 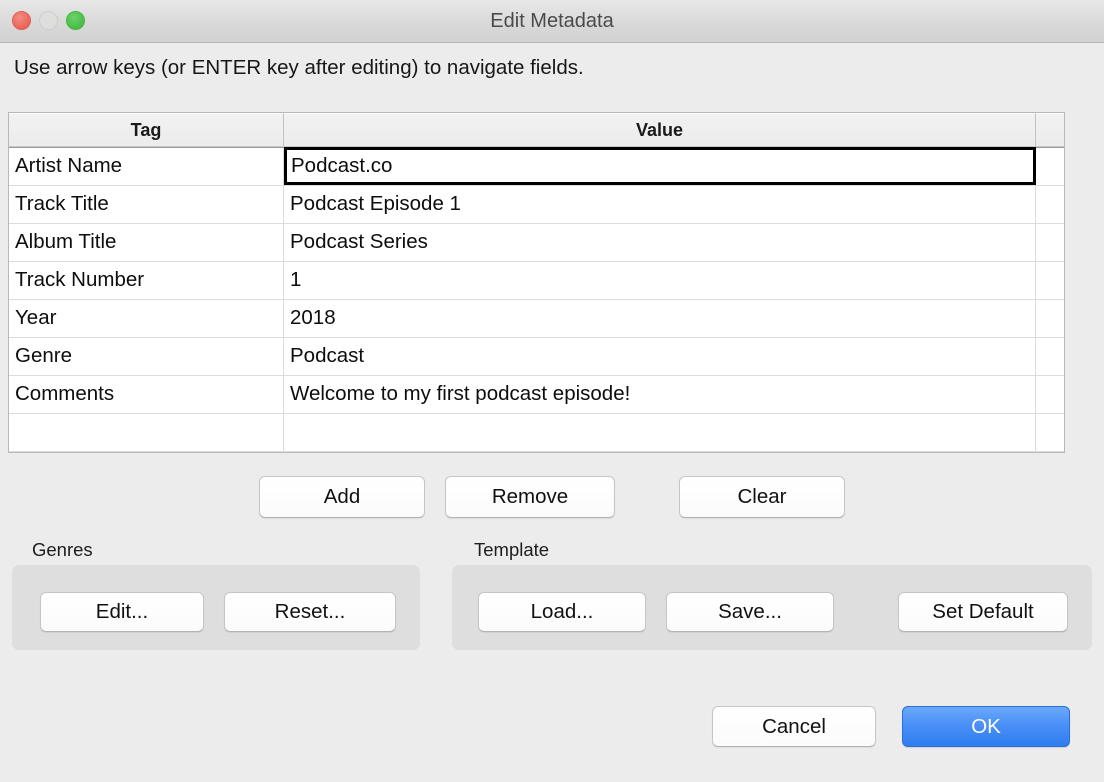 What do you see at coordinates (342, 497) in the screenshot?
I see `add-button: Add` at bounding box center [342, 497].